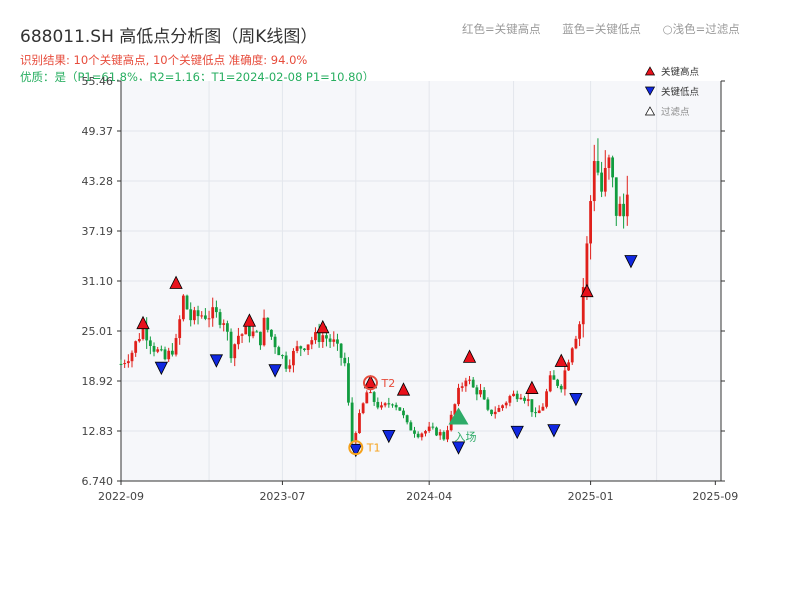  What do you see at coordinates (466, 436) in the screenshot?
I see `entry-label: 入场` at bounding box center [466, 436].